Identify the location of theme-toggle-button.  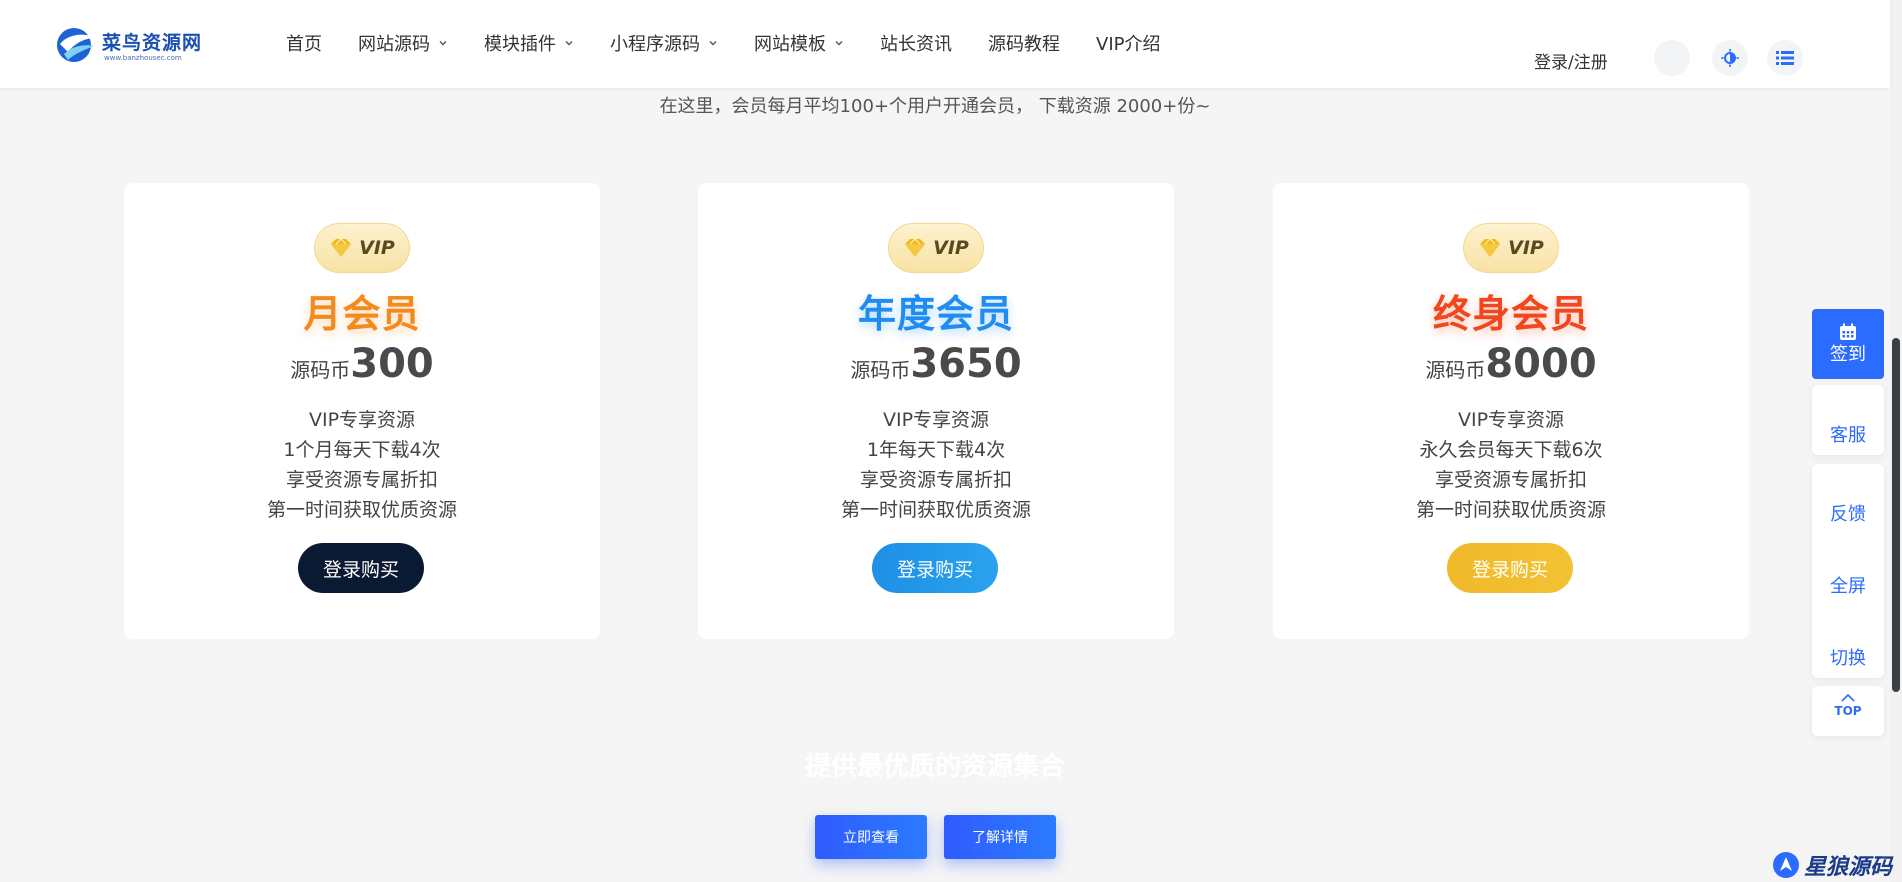
(1730, 58).